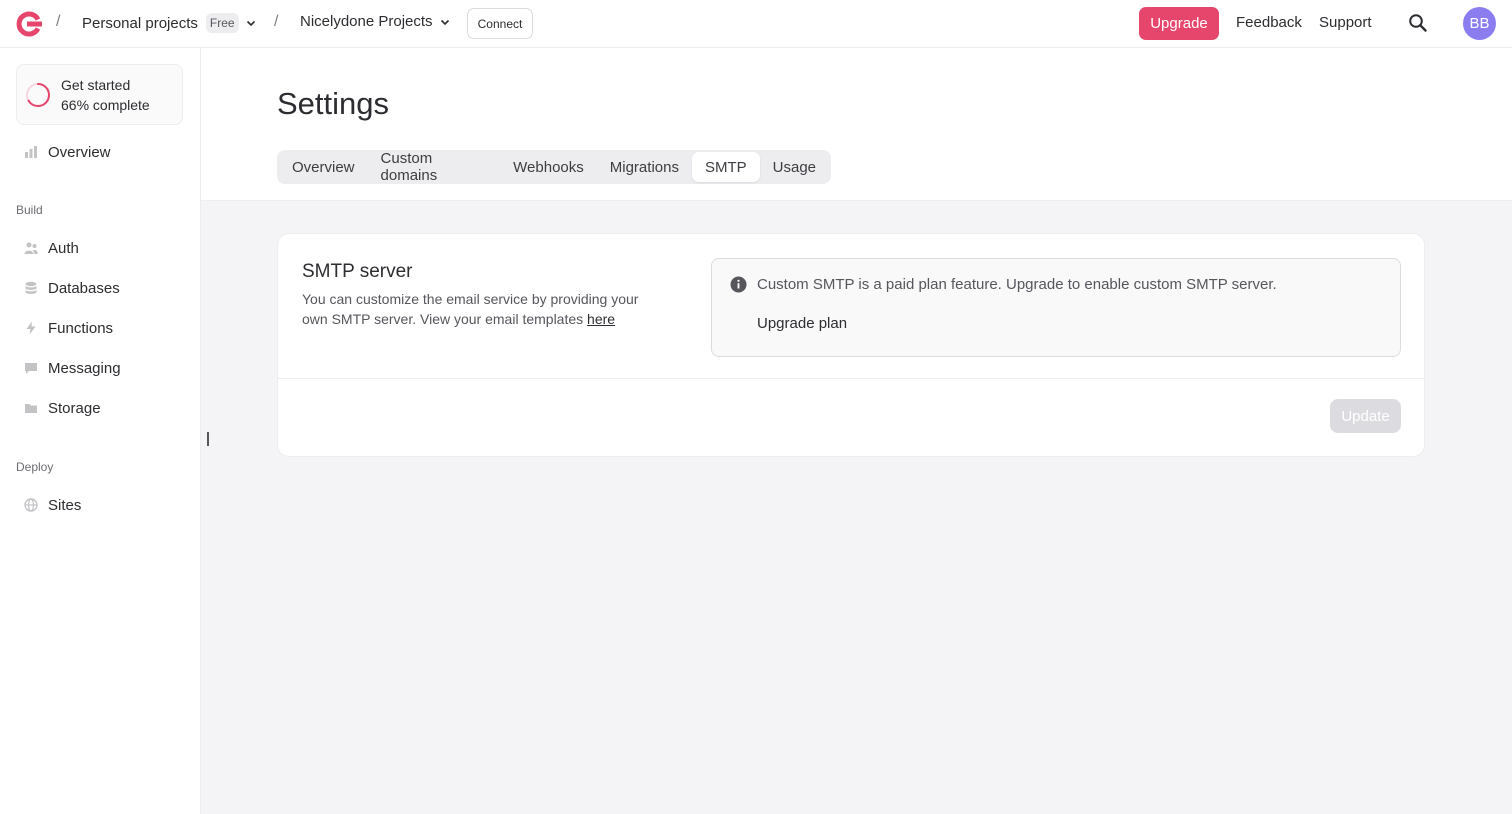 This screenshot has height=814, width=1512. I want to click on lightning-icon, so click(31, 328).